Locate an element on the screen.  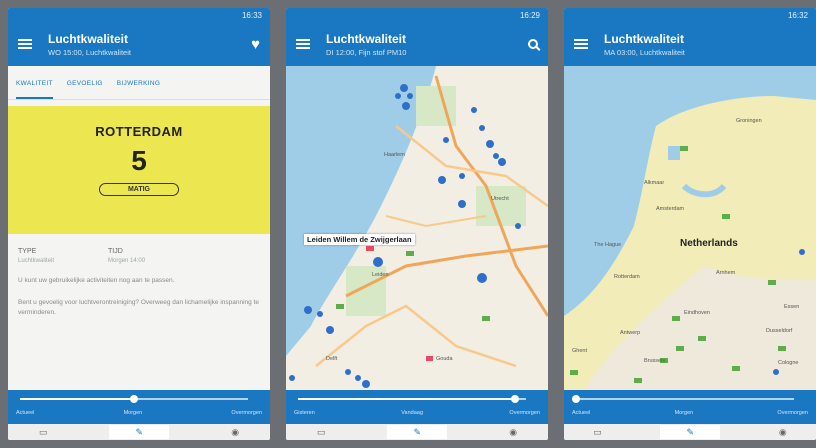
map-label-leiden: Leiden is located at coordinates (380, 275).